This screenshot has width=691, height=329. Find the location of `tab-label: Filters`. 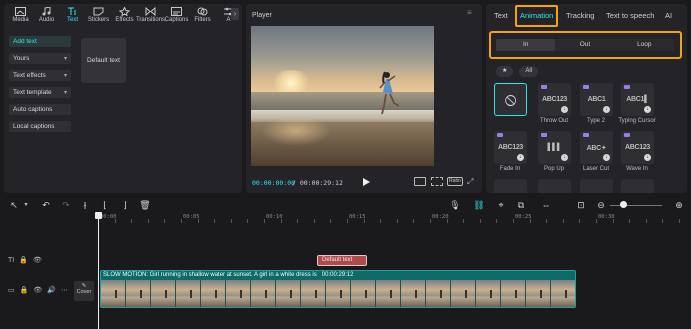

tab-label: Filters is located at coordinates (202, 20).